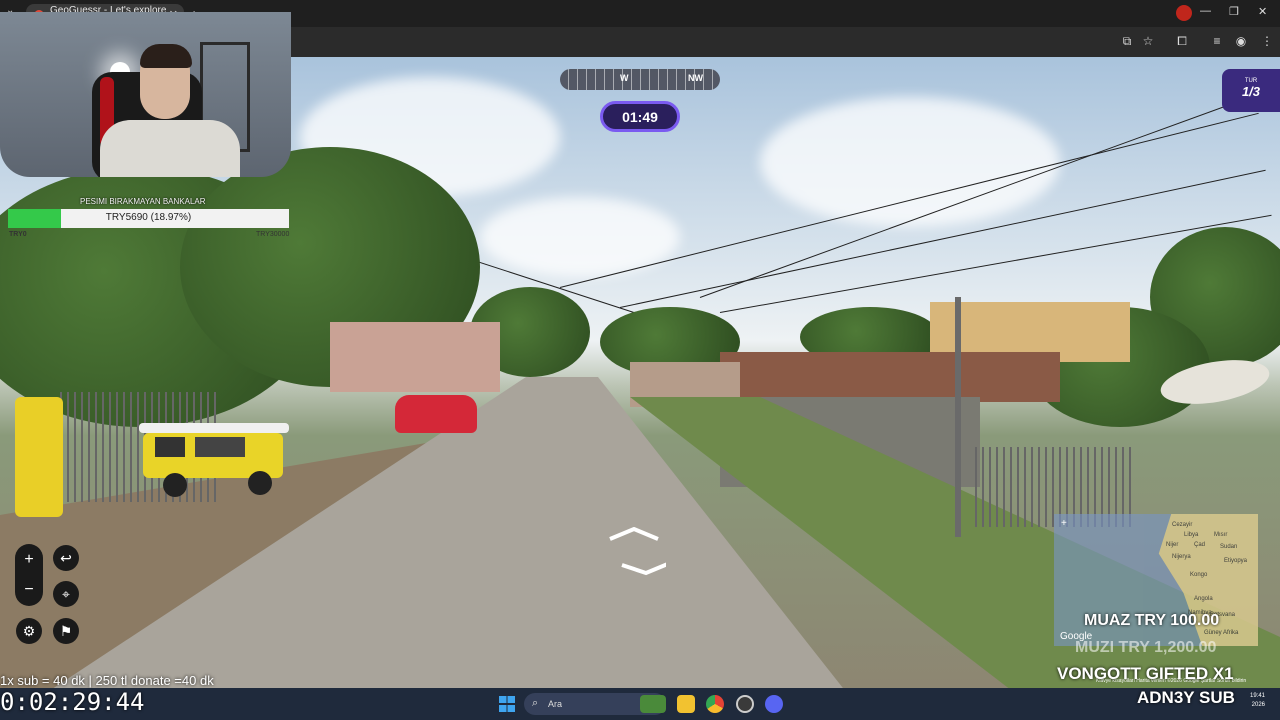 The image size is (1280, 720). I want to click on windows-start-icon, so click(507, 704).